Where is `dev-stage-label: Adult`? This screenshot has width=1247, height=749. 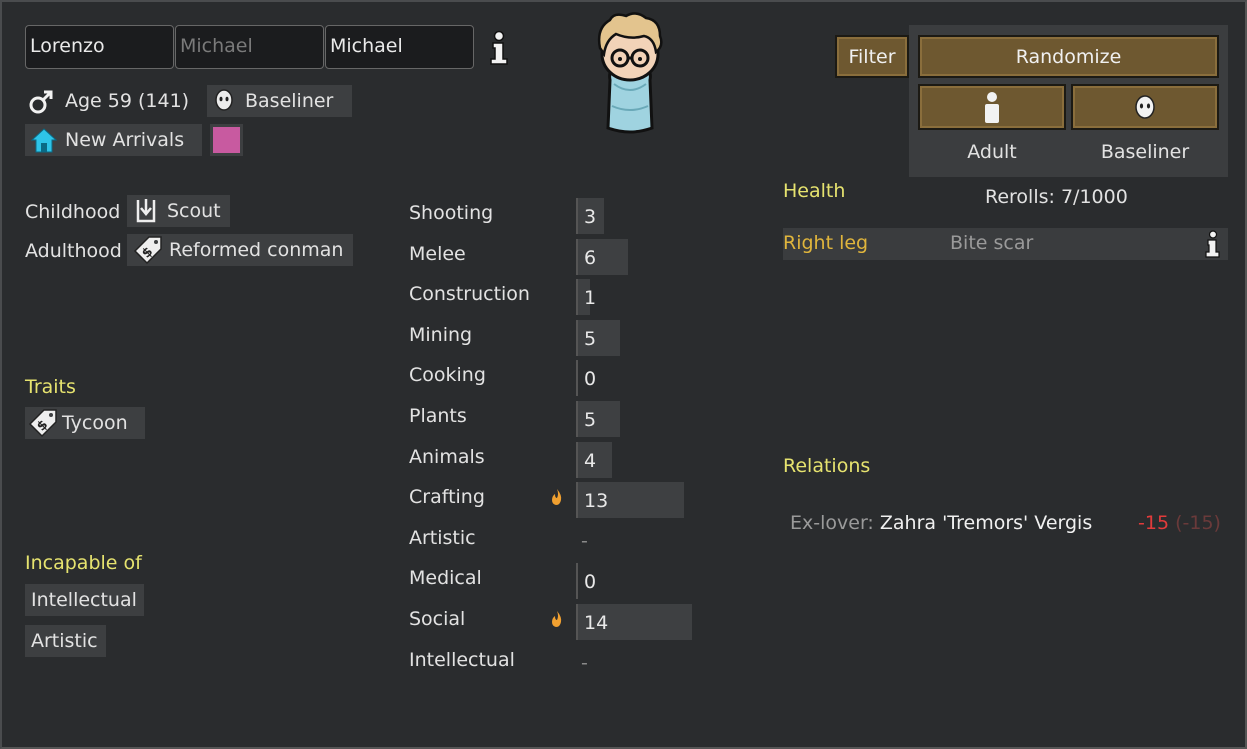 dev-stage-label: Adult is located at coordinates (992, 152).